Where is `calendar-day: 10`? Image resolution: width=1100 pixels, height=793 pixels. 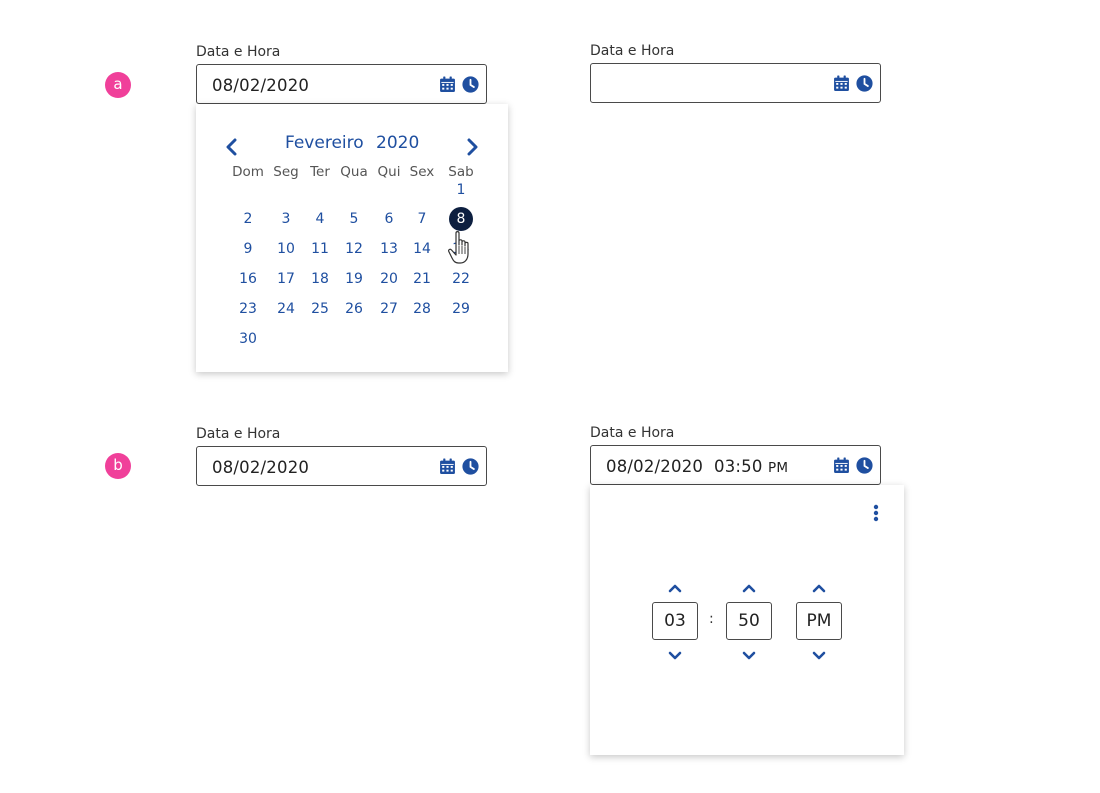
calendar-day: 10 is located at coordinates (286, 249).